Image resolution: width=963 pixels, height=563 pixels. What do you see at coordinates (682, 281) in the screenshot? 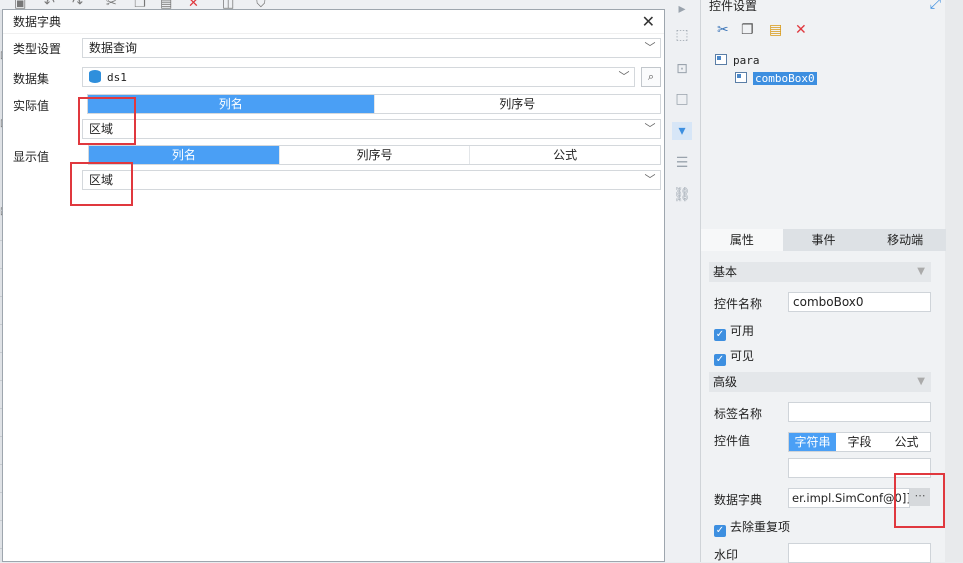
I see `widget-toolbox: ▸ ⬚ ⊡ □ ▾ ☰ ⛓` at bounding box center [682, 281].